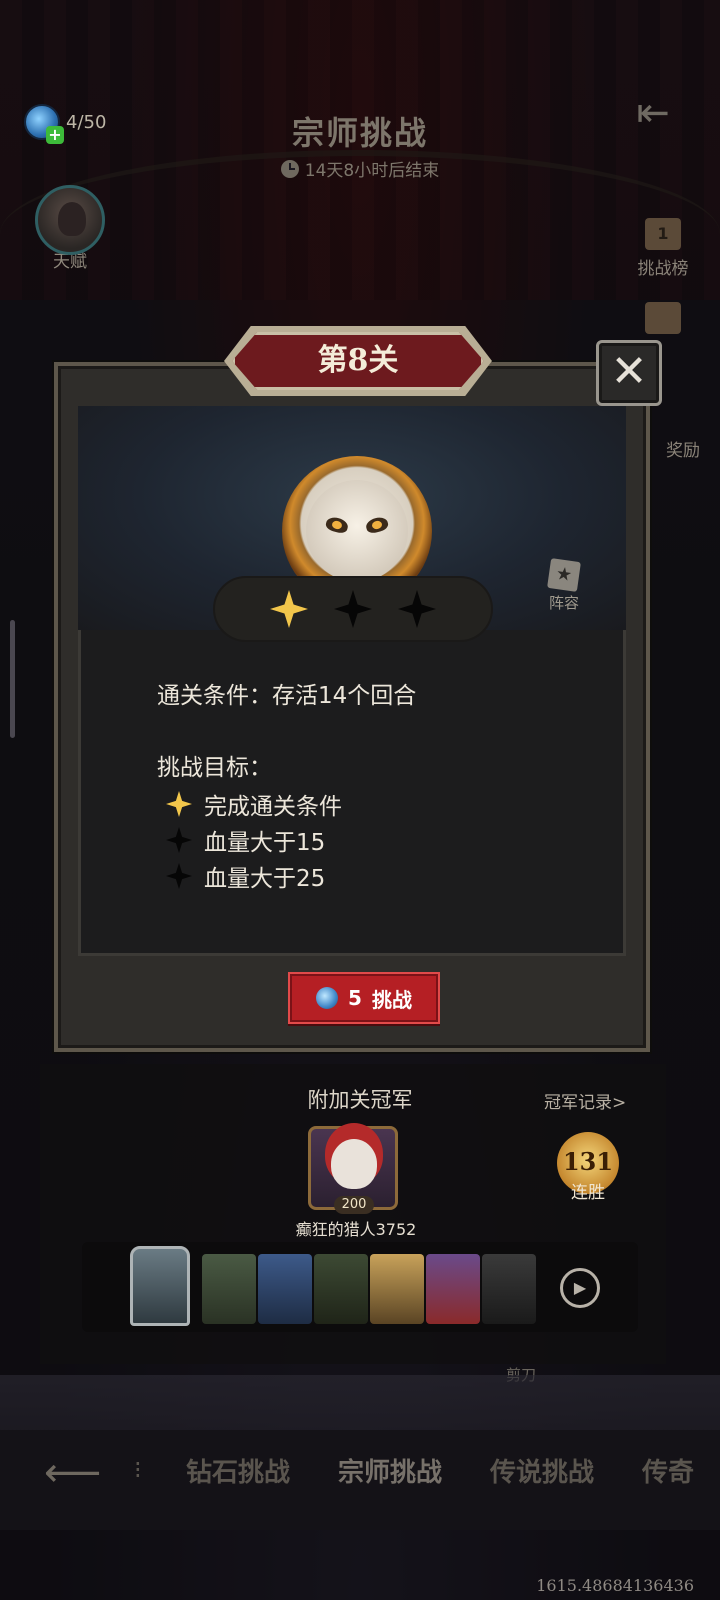  I want to click on close-button: ✕, so click(629, 373).